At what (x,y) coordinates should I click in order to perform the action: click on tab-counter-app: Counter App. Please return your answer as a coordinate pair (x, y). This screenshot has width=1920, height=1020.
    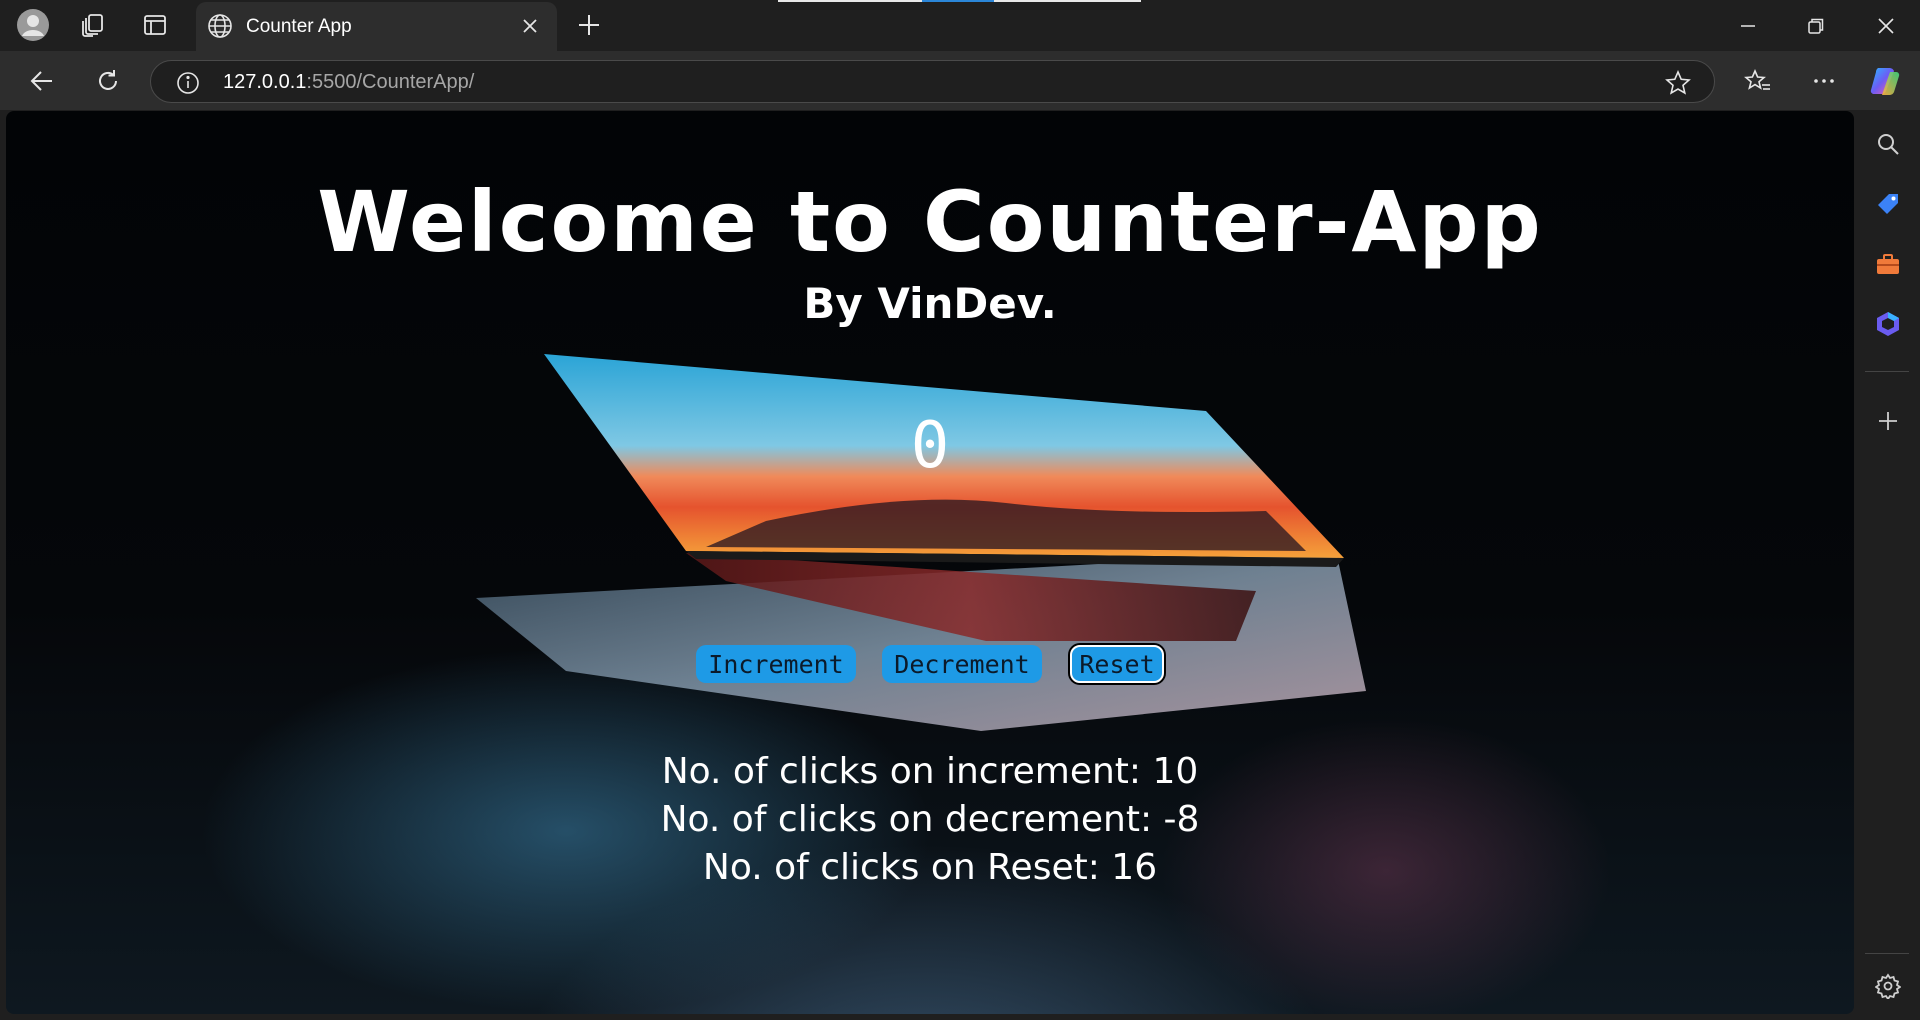
    Looking at the image, I should click on (376, 26).